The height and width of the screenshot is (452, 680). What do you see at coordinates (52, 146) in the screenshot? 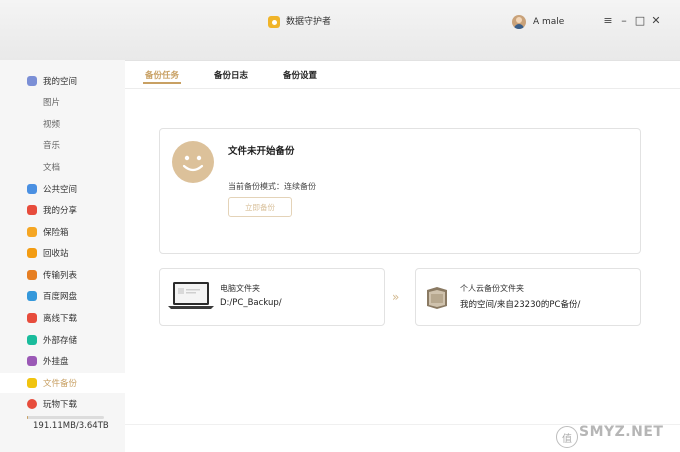
I see `sidebar-item-label: 音乐` at bounding box center [52, 146].